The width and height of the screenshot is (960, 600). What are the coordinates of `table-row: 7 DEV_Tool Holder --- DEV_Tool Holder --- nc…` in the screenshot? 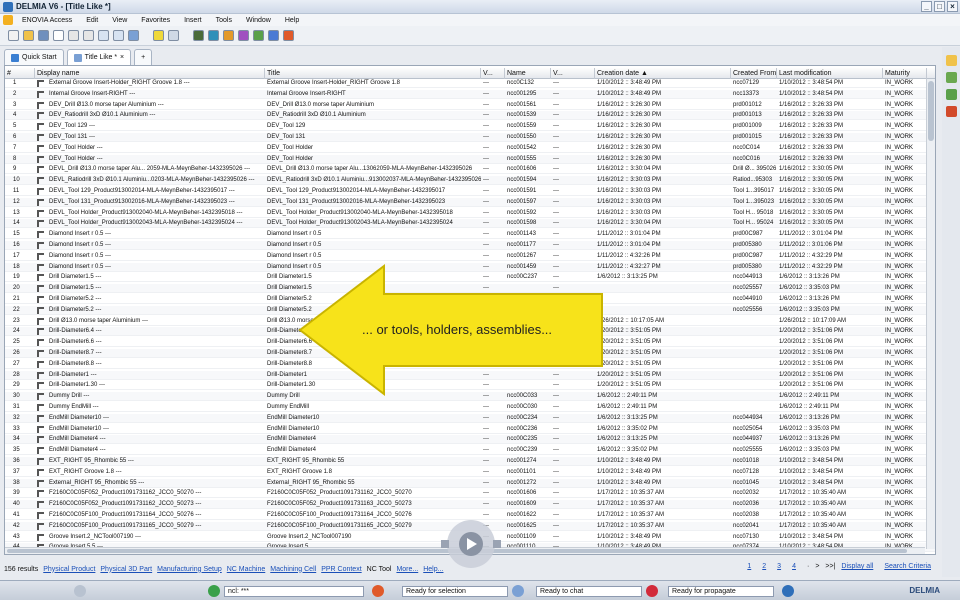 It's located at (470, 148).